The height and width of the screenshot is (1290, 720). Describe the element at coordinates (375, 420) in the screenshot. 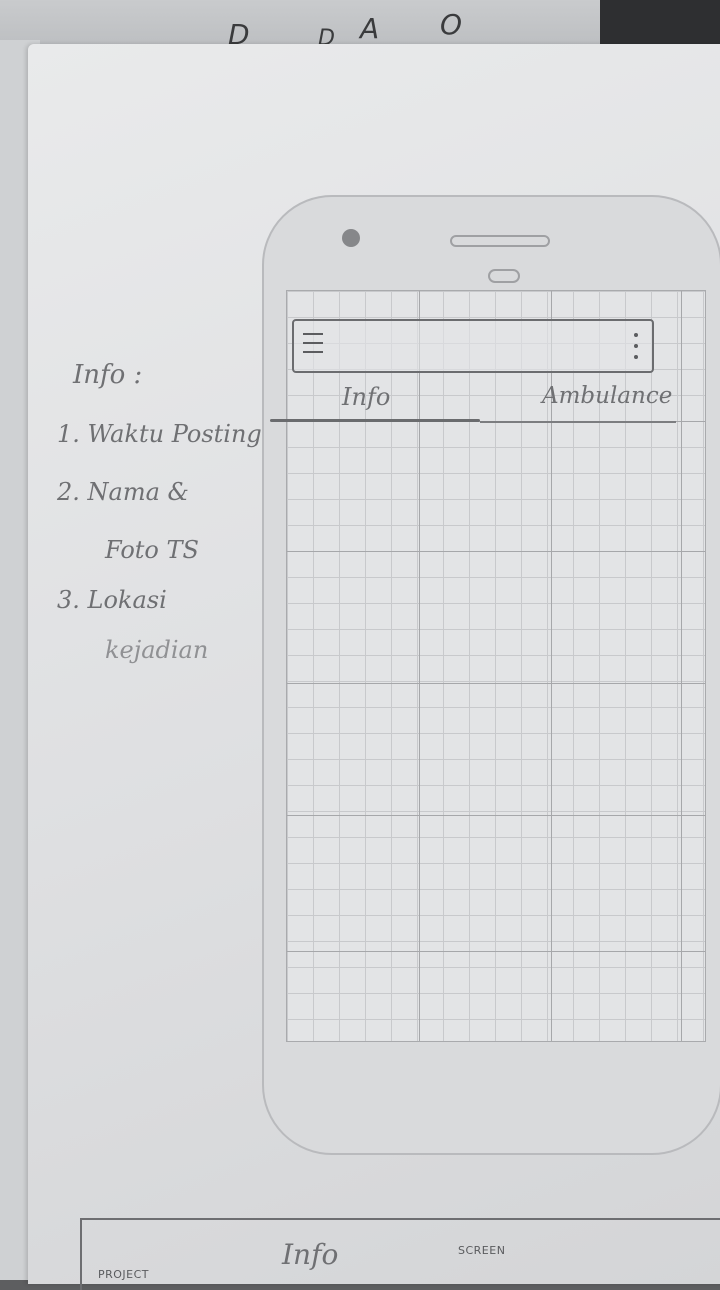

I see `tab-selected-indicator` at that location.